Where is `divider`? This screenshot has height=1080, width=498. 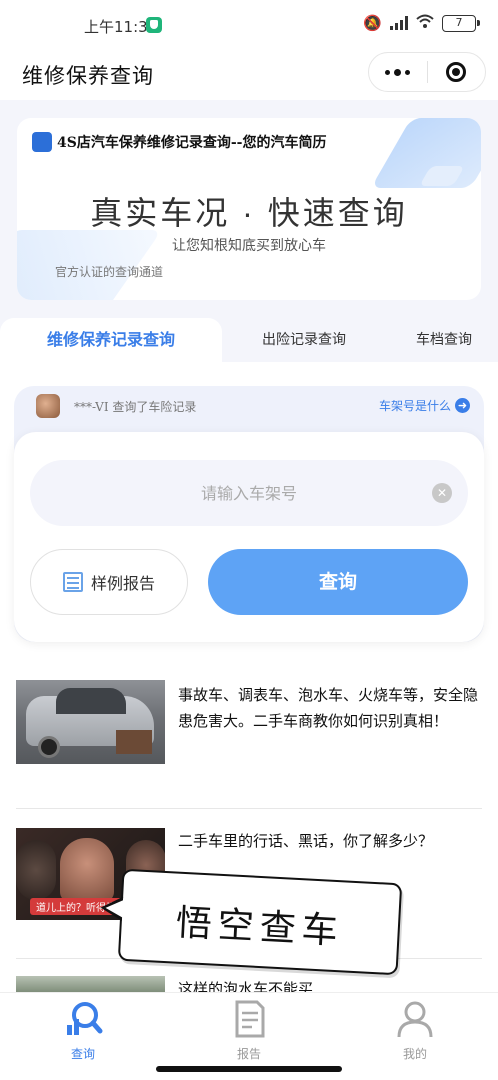
divider is located at coordinates (249, 808).